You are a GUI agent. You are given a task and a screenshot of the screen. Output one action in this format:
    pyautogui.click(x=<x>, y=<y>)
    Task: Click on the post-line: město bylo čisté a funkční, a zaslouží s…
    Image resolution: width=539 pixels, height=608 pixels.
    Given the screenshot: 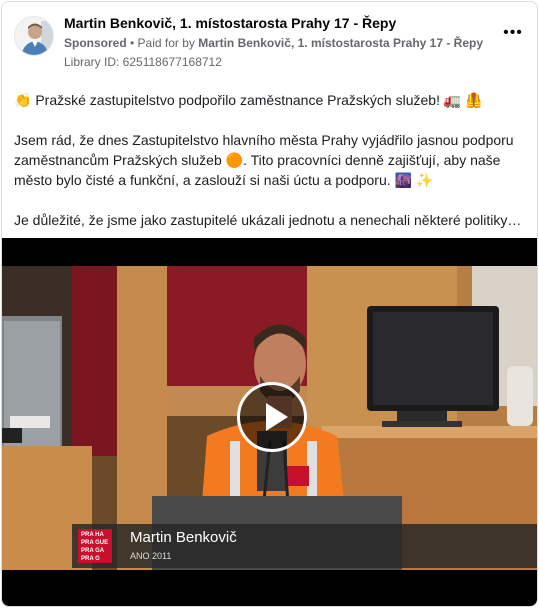 What is the action you would take?
    pyautogui.click(x=224, y=180)
    